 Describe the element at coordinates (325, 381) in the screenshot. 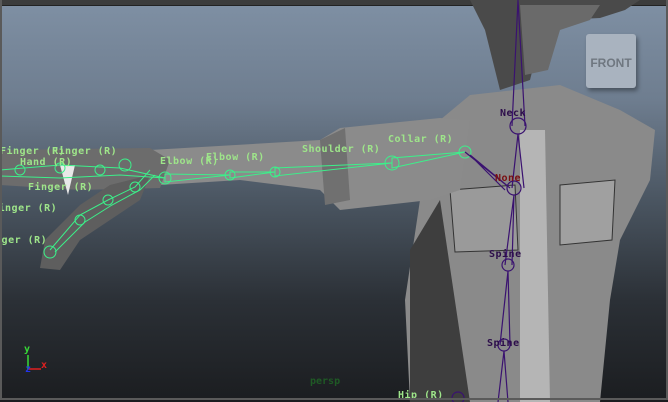

I see `camera-name-label: persp` at that location.